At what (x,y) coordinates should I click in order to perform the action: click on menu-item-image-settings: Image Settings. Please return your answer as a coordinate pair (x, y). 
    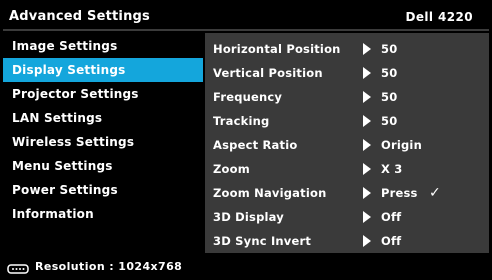
    Looking at the image, I should click on (103, 46).